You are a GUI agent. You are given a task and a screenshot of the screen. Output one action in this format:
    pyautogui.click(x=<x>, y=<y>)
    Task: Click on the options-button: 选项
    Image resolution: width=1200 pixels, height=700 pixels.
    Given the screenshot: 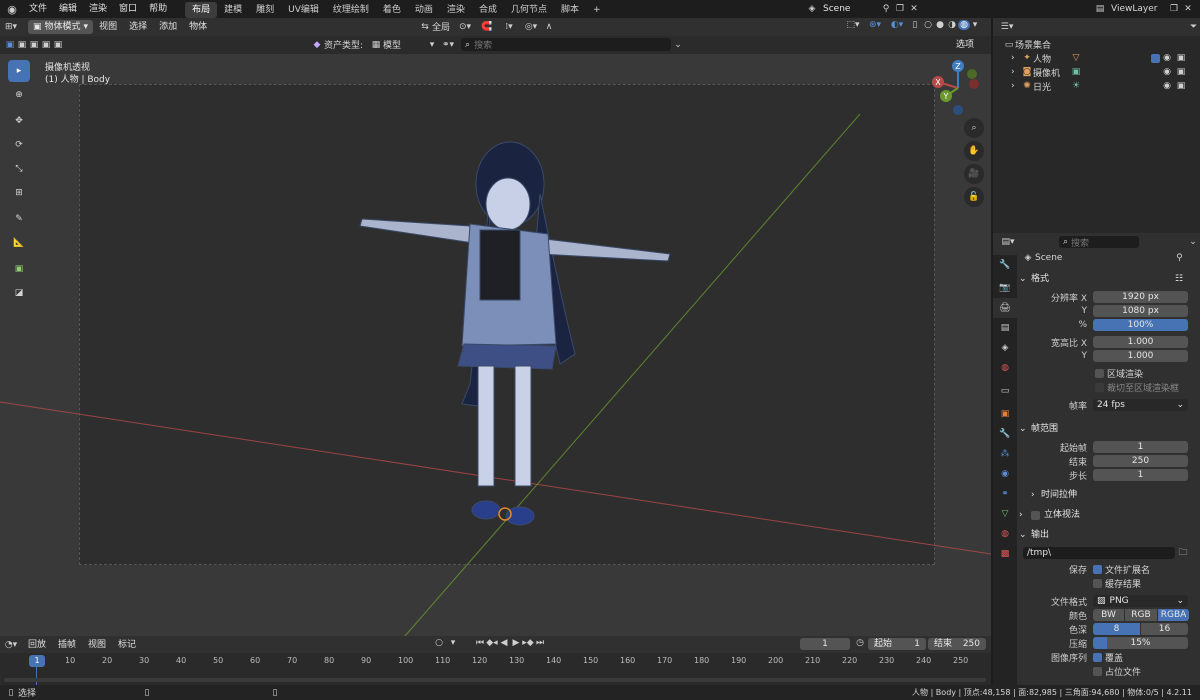 What is the action you would take?
    pyautogui.click(x=965, y=45)
    